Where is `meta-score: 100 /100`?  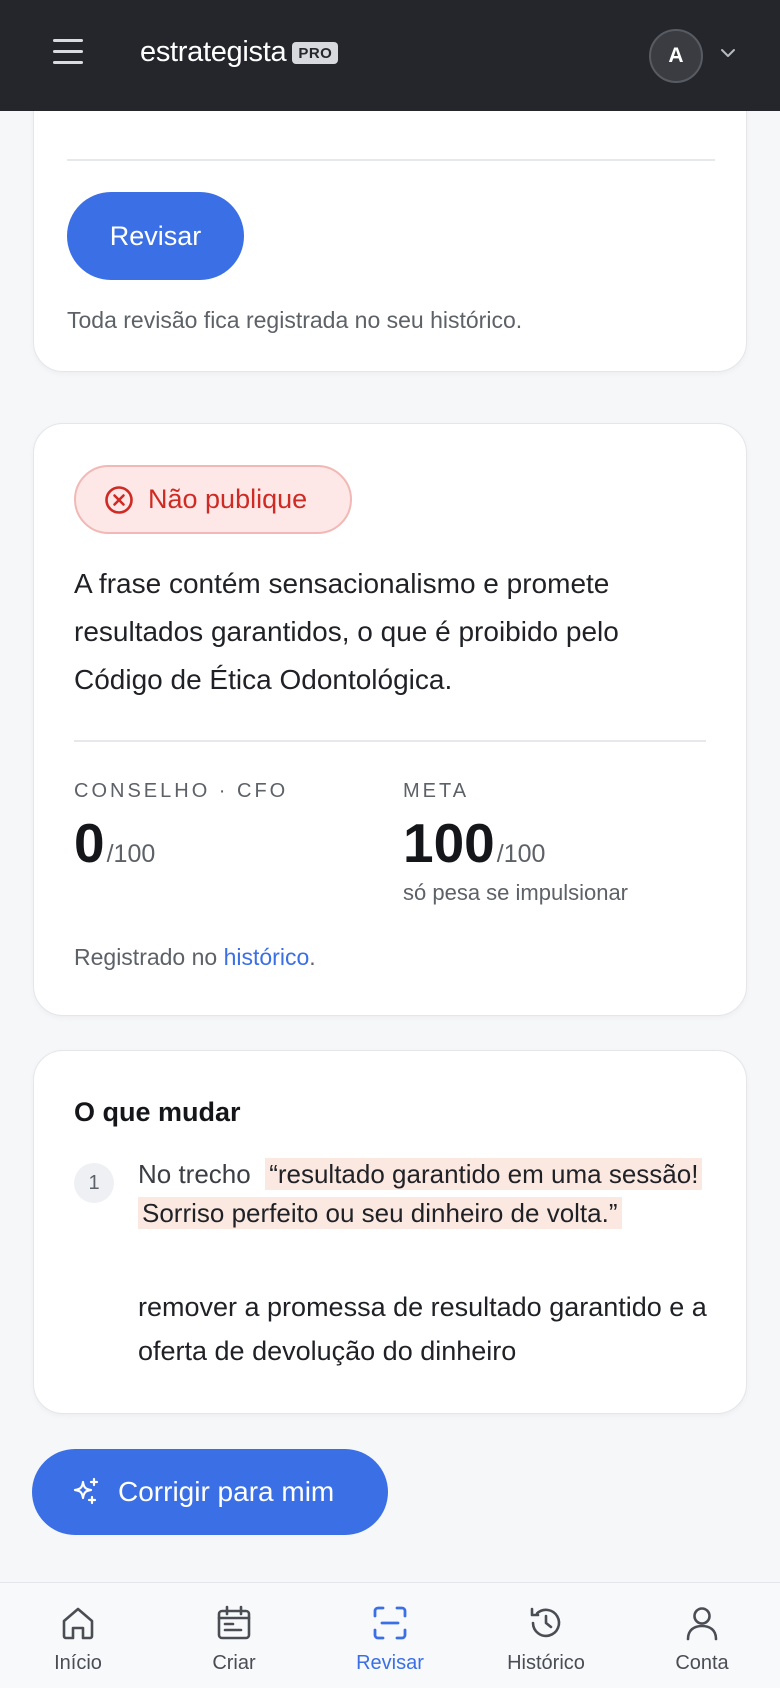 meta-score: 100 /100 is located at coordinates (474, 843).